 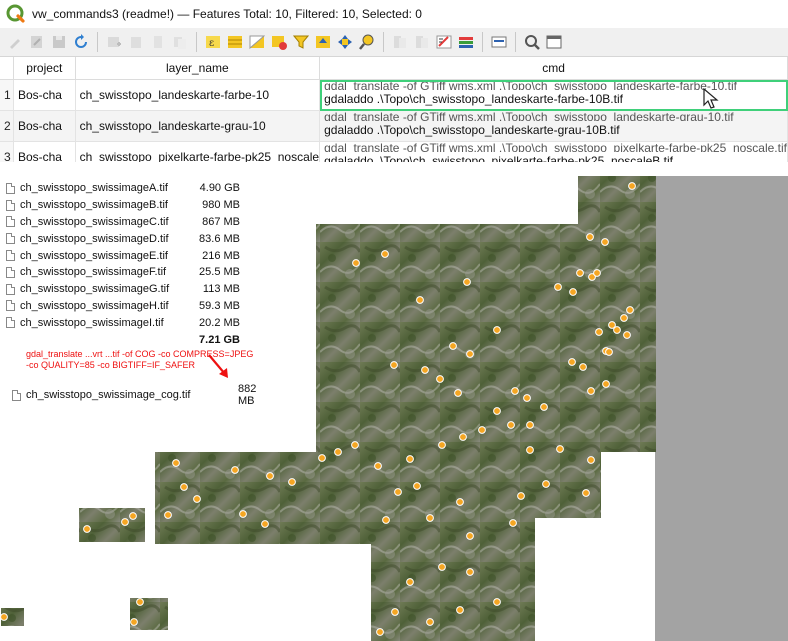 I want to click on file-row: ch_swisstopo_swissimageG.tif 113 MB, so click(x=123, y=289).